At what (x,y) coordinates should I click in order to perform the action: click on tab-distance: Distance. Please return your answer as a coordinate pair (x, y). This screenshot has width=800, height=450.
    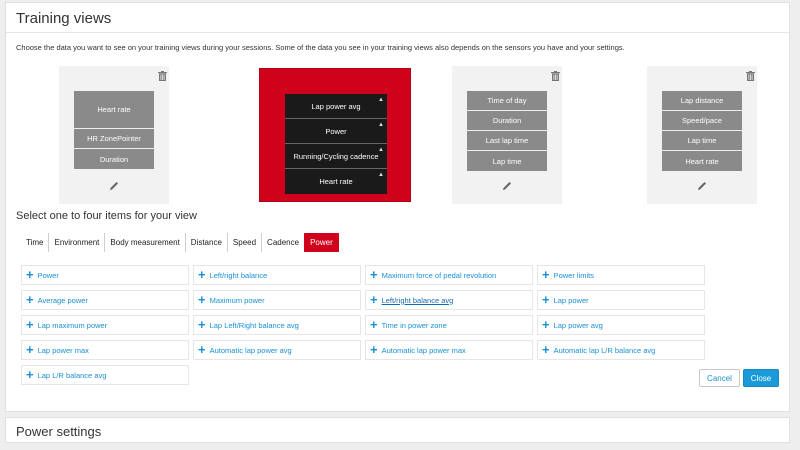
    Looking at the image, I should click on (207, 242).